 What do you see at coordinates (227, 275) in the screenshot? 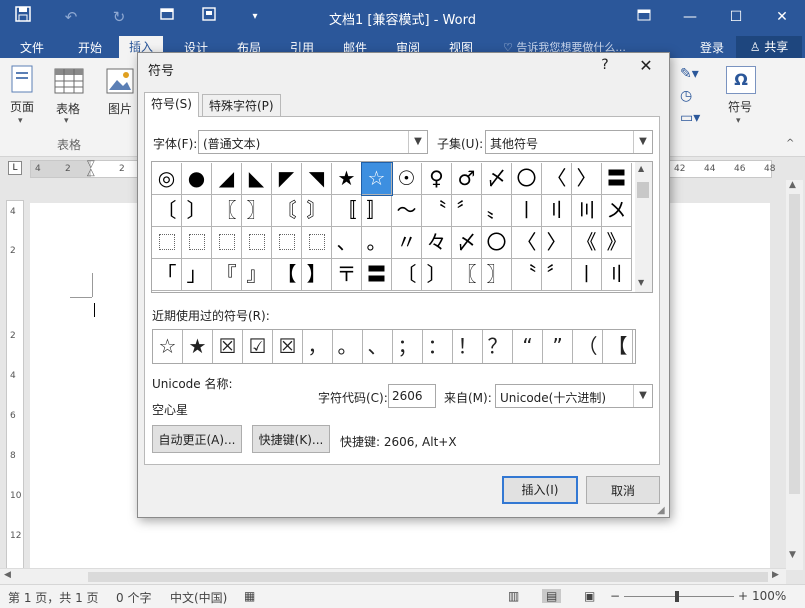
I see `symbol-cell: 『` at bounding box center [227, 275].